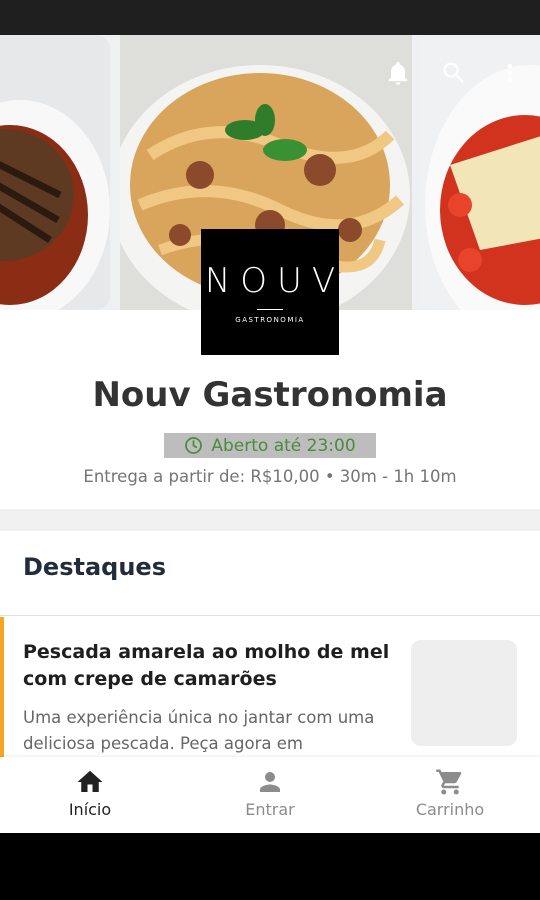  What do you see at coordinates (194, 445) in the screenshot?
I see `clock-icon` at bounding box center [194, 445].